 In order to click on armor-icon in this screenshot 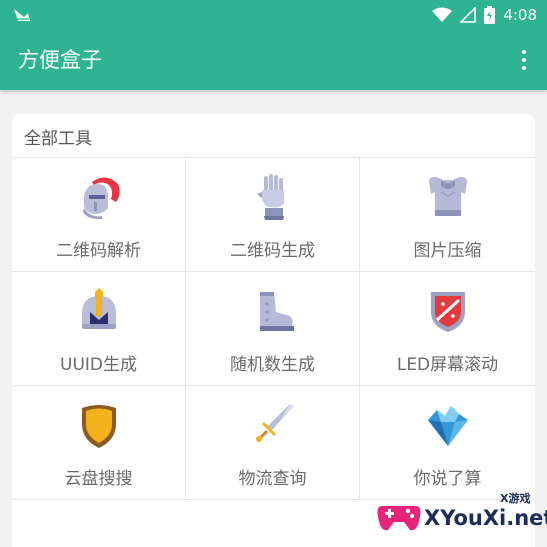, I will do `click(447, 196)`.